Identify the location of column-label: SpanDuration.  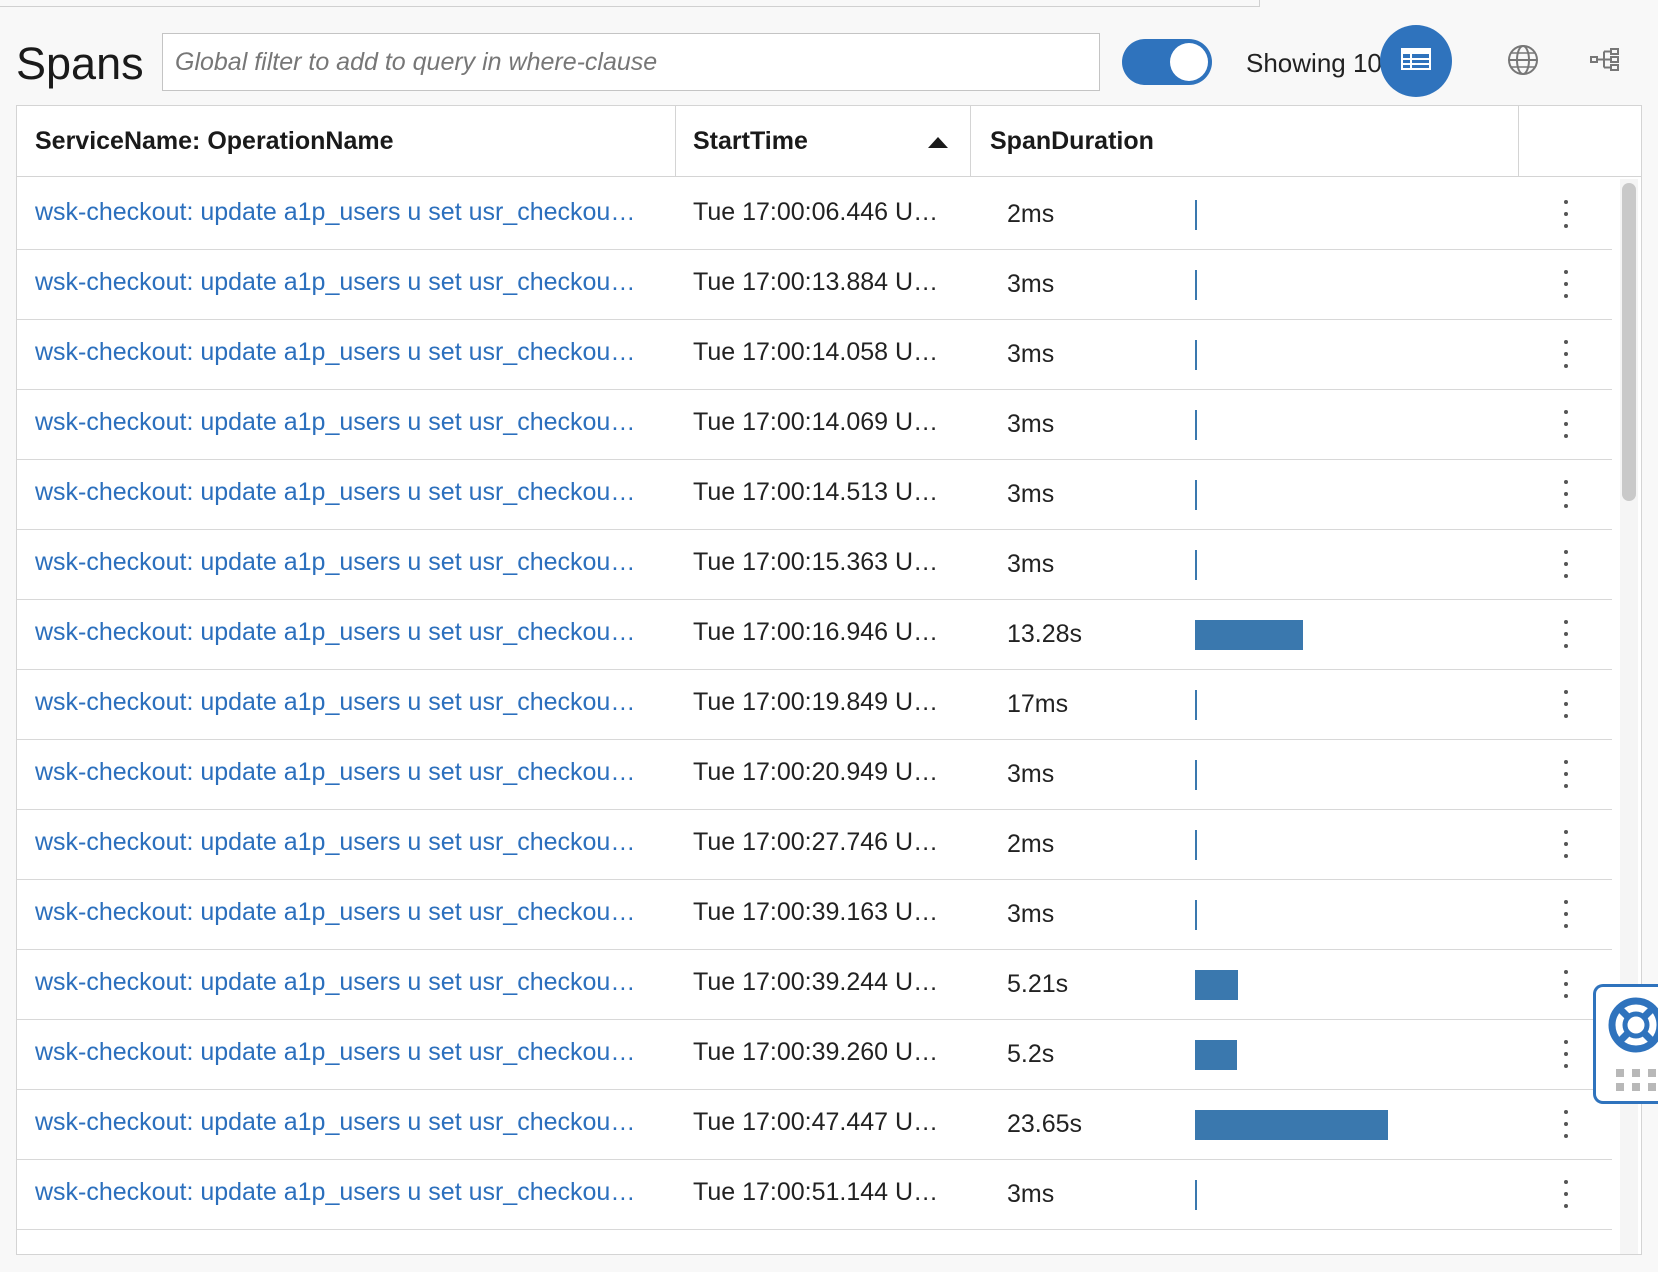
(1072, 140).